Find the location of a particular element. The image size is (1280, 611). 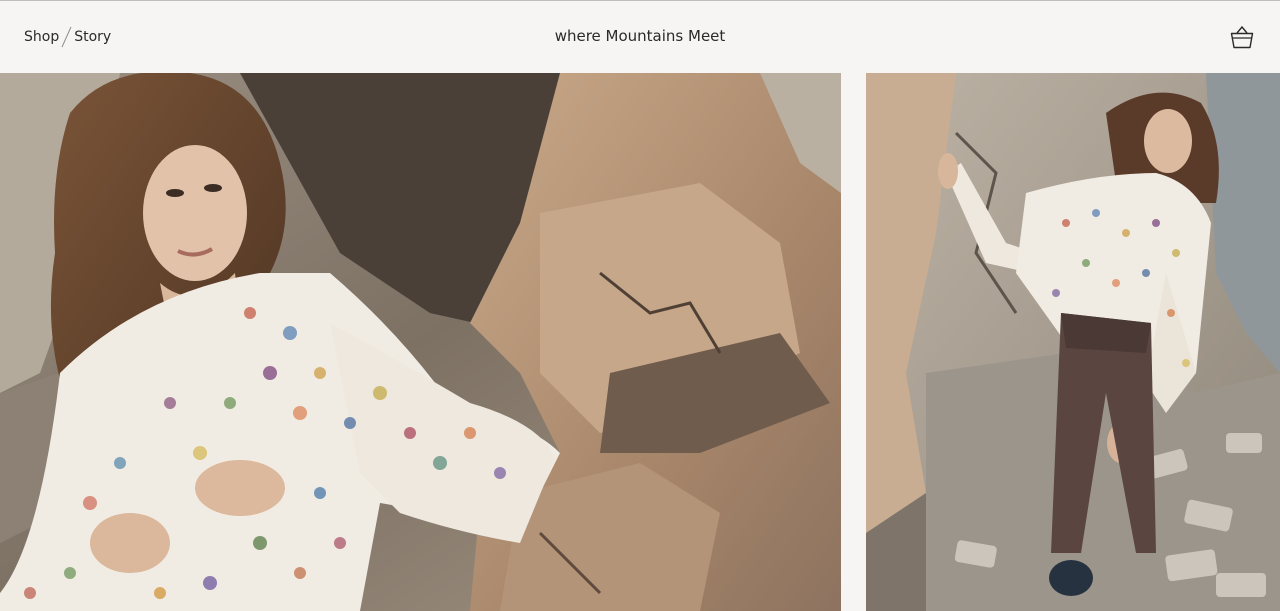

site-header: Shop Story where Mountains Meet is located at coordinates (640, 37).